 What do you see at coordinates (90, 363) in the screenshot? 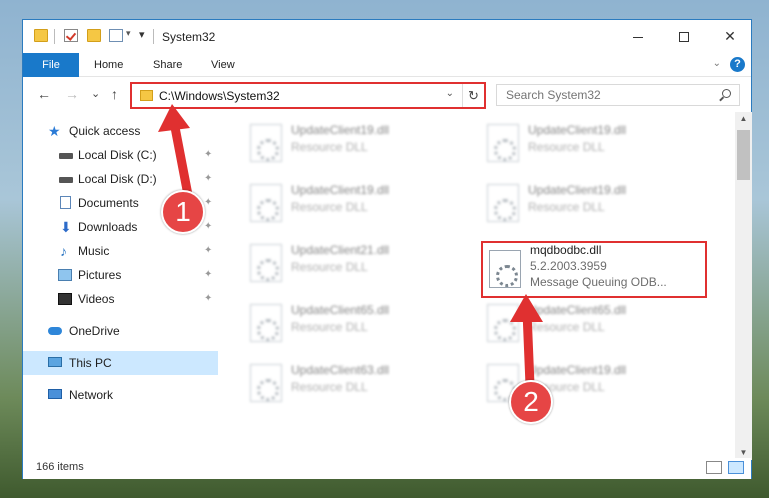
I see `sidebar-item-label: This PC` at bounding box center [90, 363].